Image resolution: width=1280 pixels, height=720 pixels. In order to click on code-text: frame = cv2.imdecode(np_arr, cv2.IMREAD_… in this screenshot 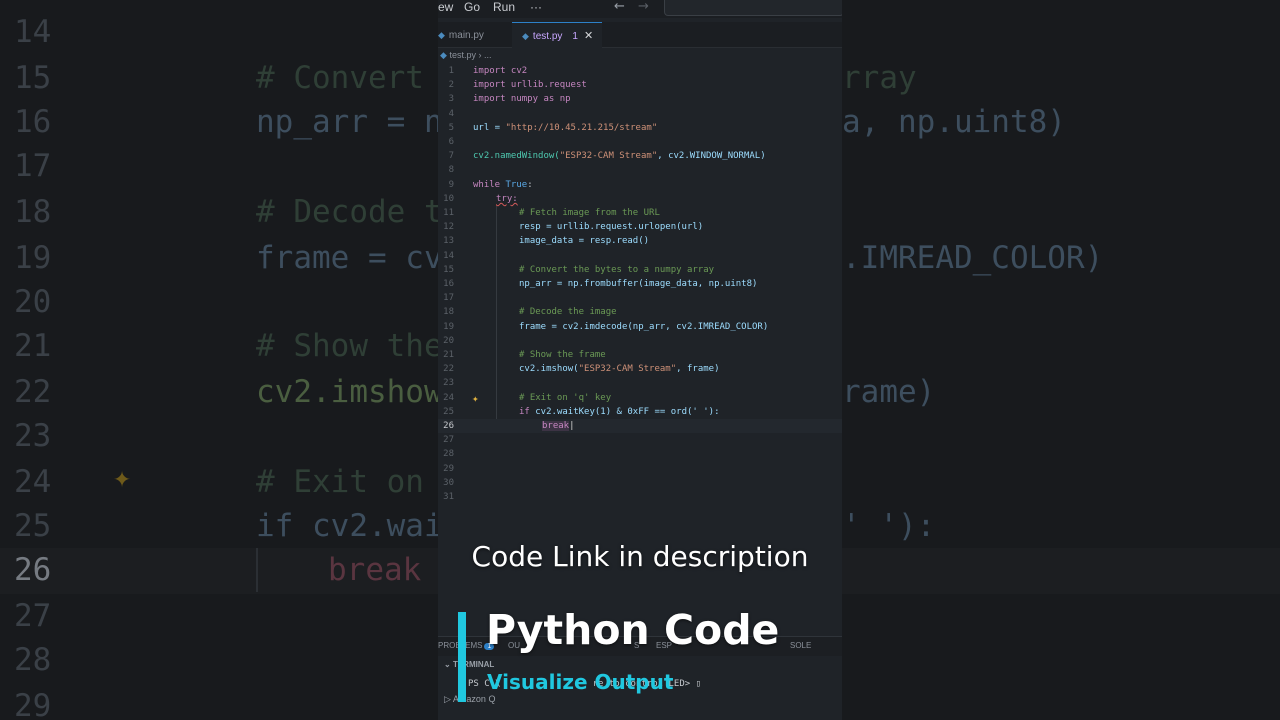, I will do `click(644, 326)`.